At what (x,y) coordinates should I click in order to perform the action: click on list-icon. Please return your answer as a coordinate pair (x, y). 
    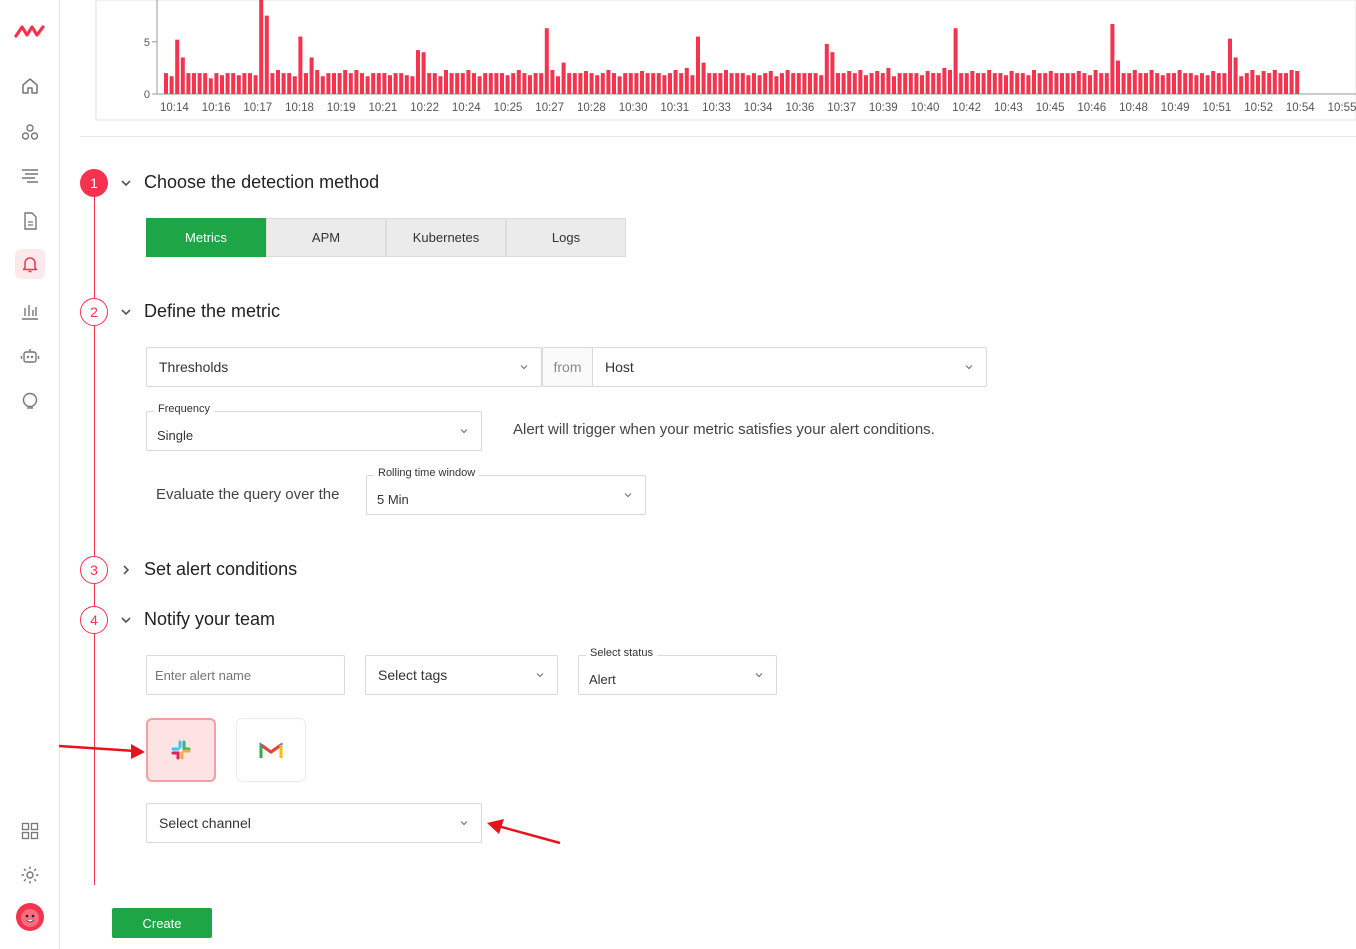
    Looking at the image, I should click on (30, 176).